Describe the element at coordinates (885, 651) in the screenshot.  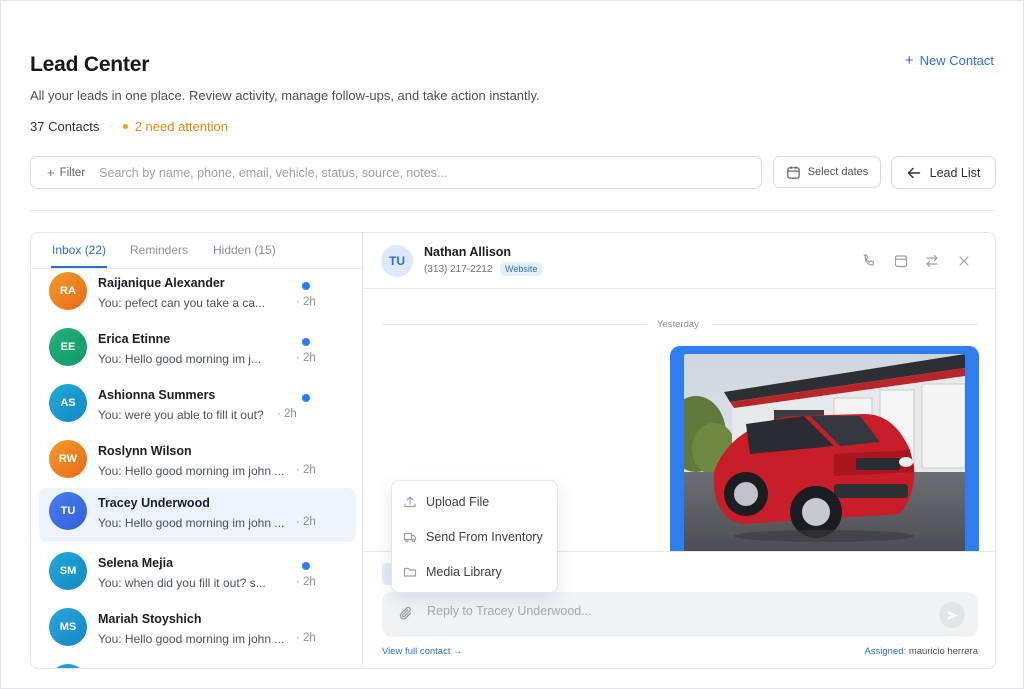
I see `assigned-label: Assigned:` at that location.